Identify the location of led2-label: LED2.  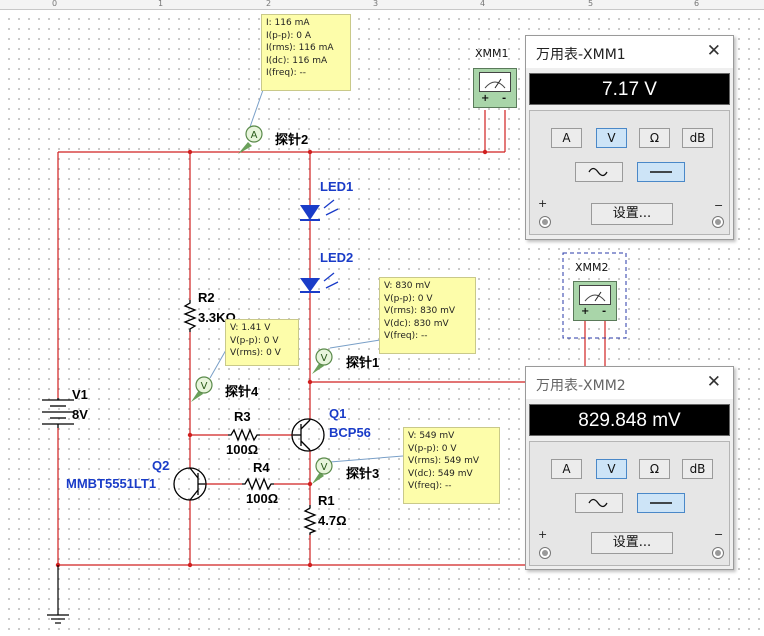
(337, 257).